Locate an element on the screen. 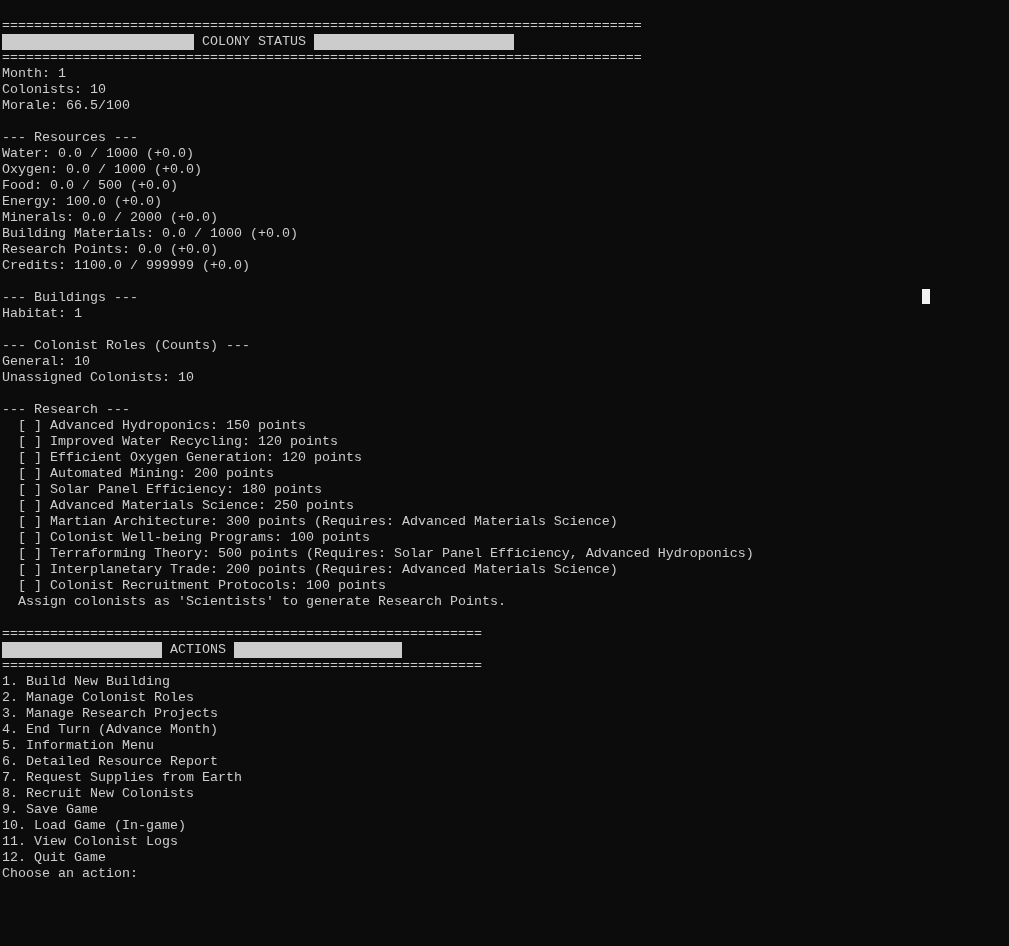 The height and width of the screenshot is (946, 1009). output-line: [ ] Advanced Materials Science: 250 points is located at coordinates (185, 505).